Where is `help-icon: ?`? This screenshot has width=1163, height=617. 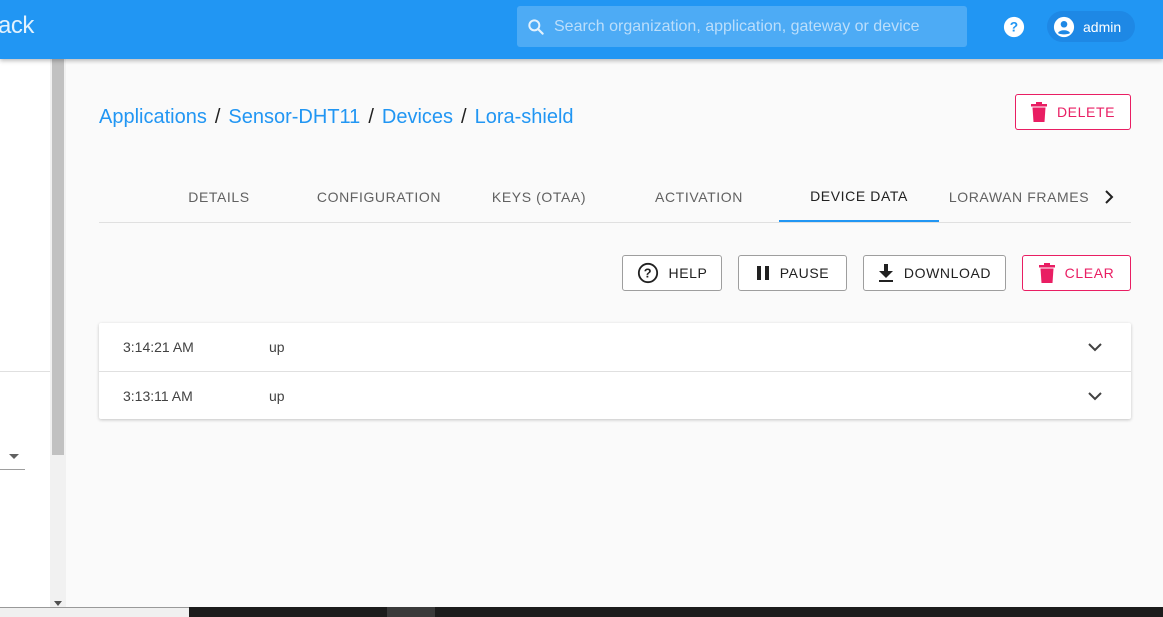 help-icon: ? is located at coordinates (1014, 27).